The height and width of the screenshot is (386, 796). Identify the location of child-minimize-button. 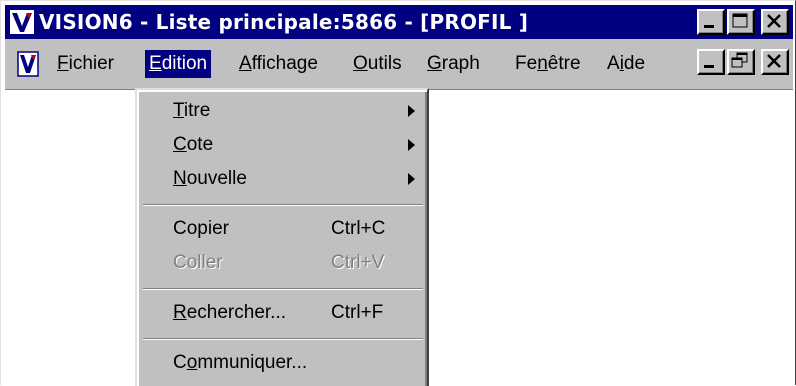
(711, 62).